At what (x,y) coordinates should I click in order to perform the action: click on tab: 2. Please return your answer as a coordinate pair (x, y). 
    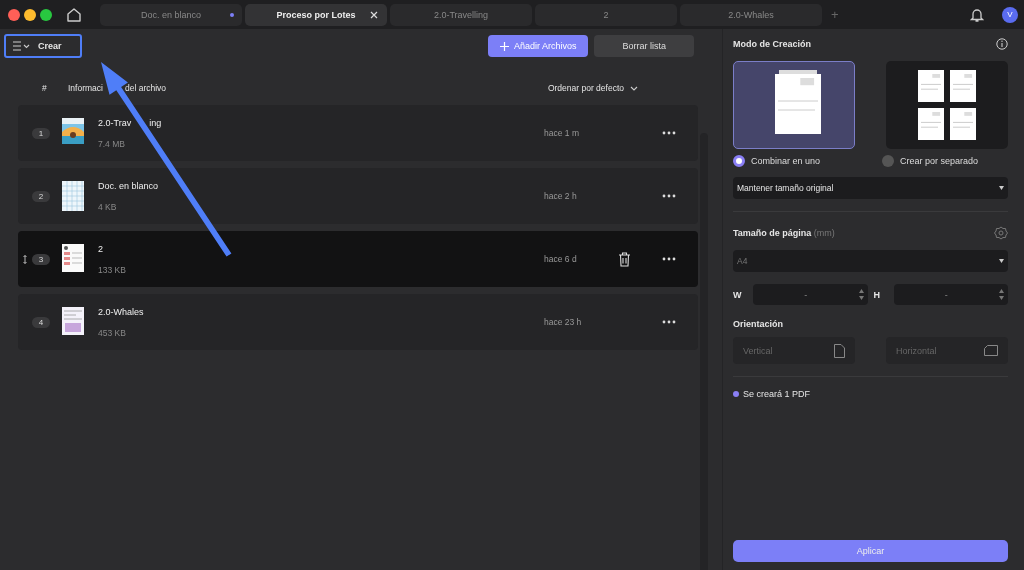
    Looking at the image, I should click on (606, 14).